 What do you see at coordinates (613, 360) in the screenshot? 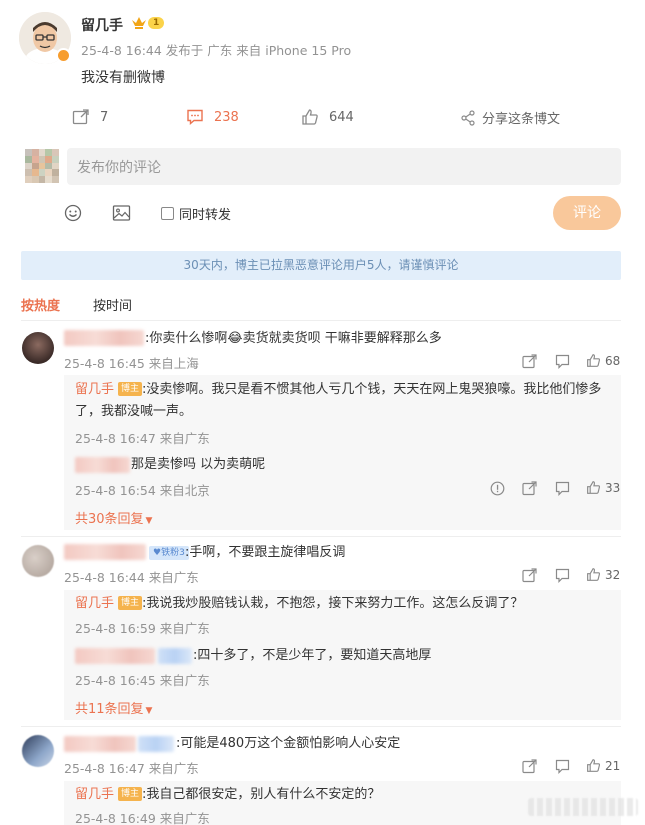
I see `comment-like-count: 68` at bounding box center [613, 360].